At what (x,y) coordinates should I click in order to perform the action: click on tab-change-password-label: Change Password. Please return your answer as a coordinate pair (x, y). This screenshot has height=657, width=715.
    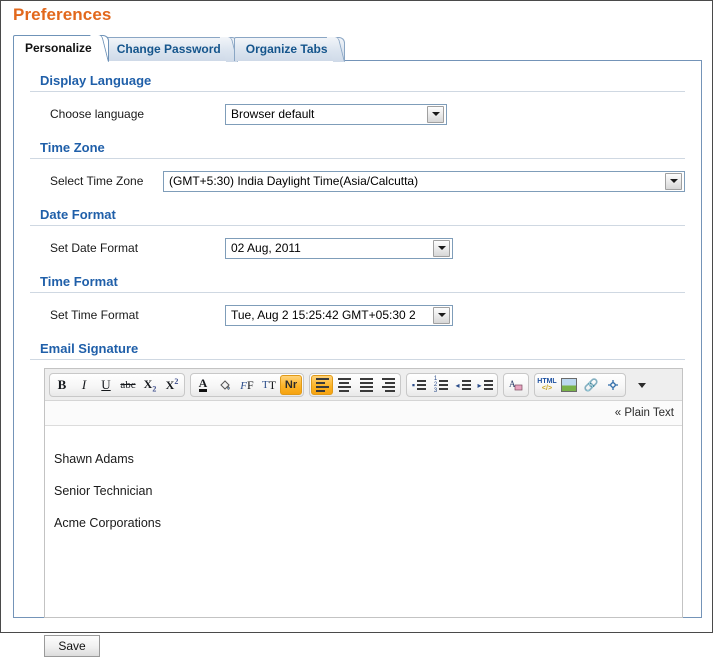
    Looking at the image, I should click on (168, 49).